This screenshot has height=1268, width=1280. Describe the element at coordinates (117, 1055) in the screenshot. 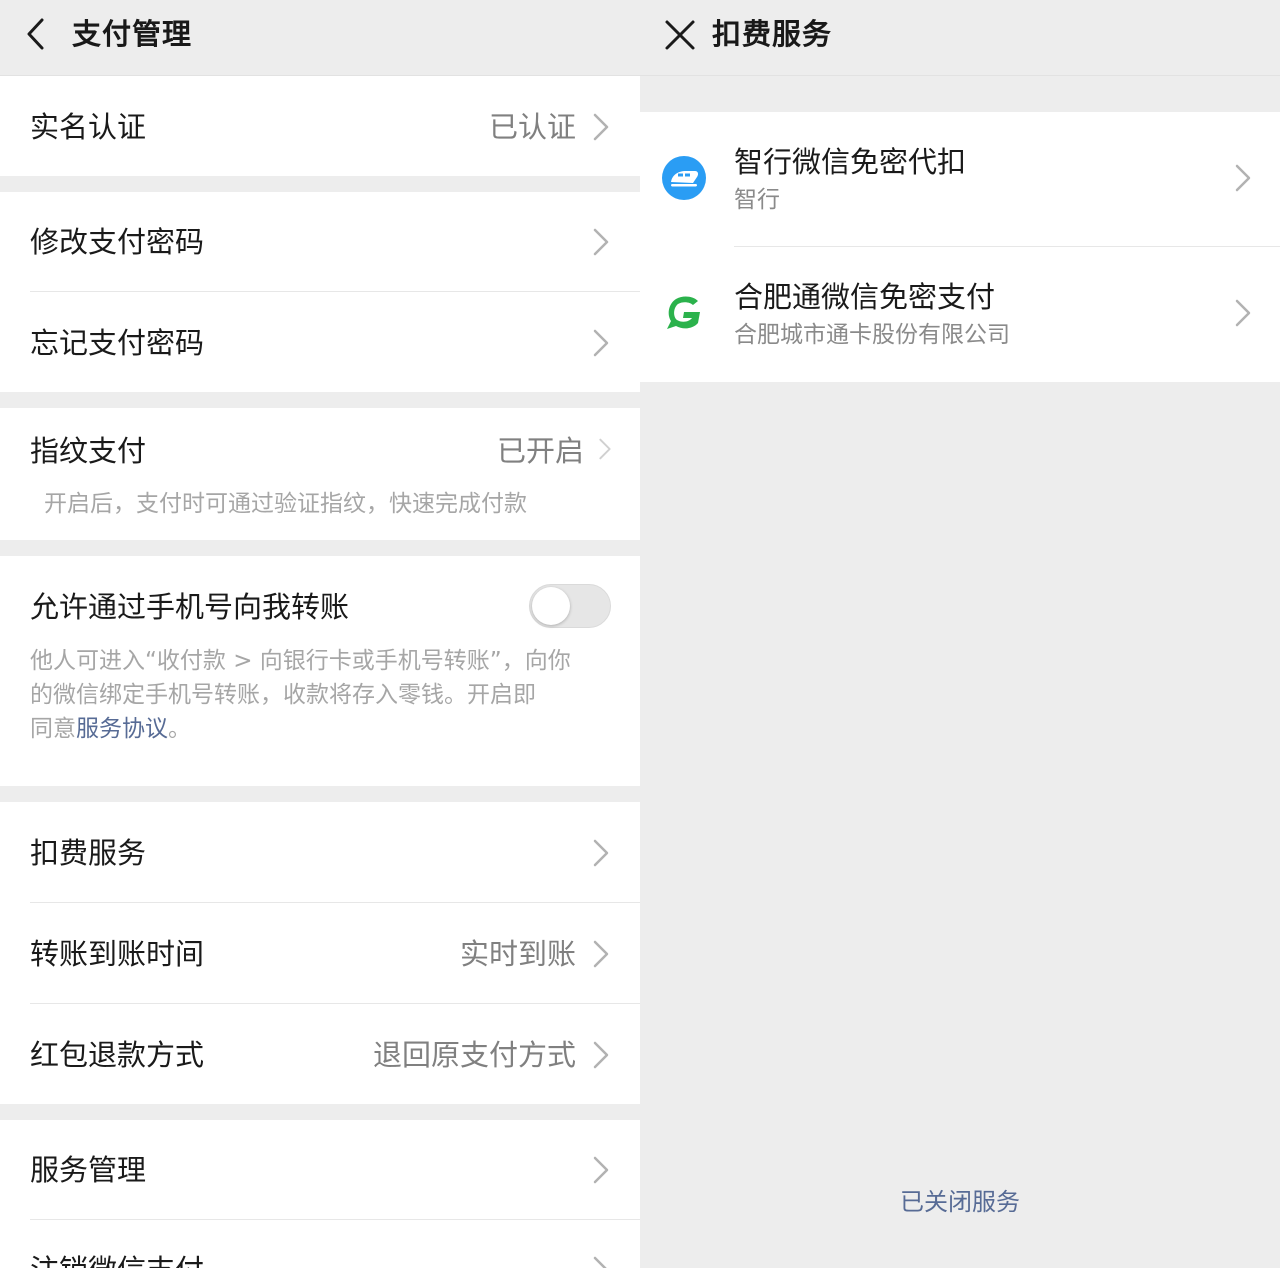

I see `redpacket-refund-label: 红包退款方式` at that location.